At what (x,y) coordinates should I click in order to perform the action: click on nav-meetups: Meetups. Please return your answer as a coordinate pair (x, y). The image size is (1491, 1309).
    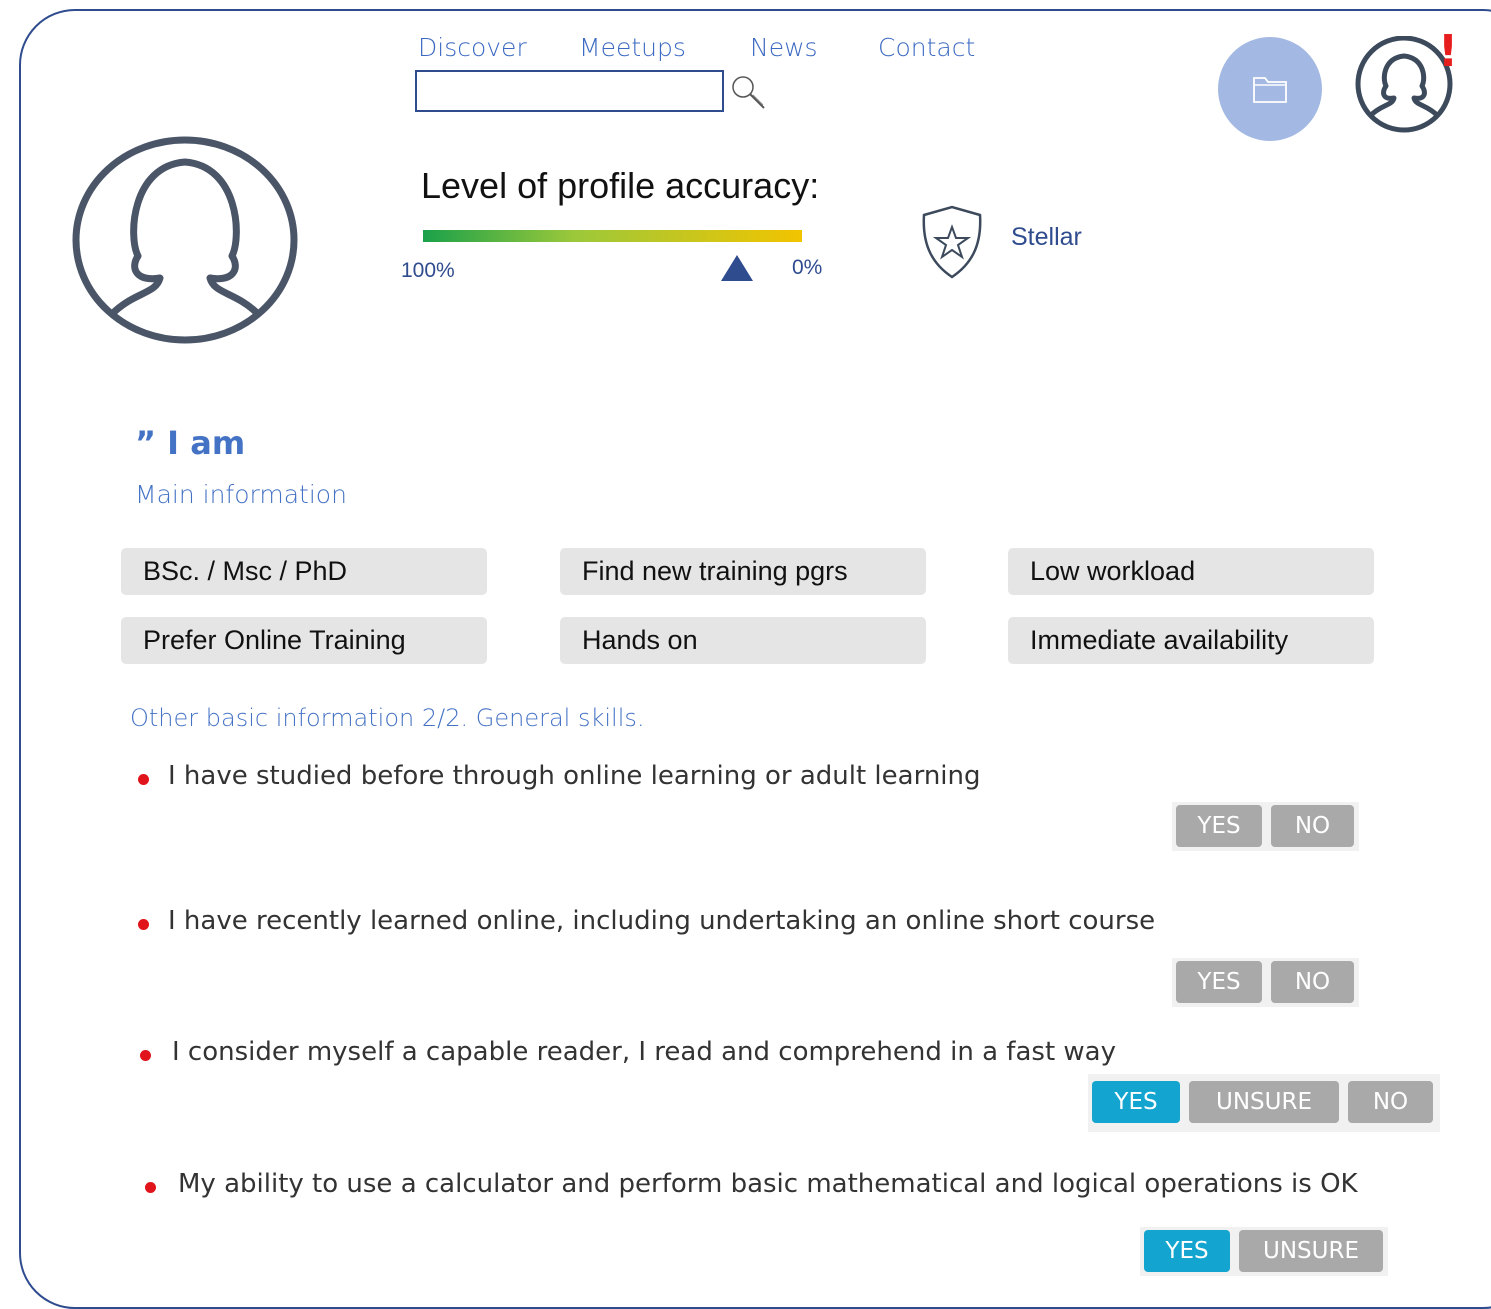
    Looking at the image, I should click on (632, 47).